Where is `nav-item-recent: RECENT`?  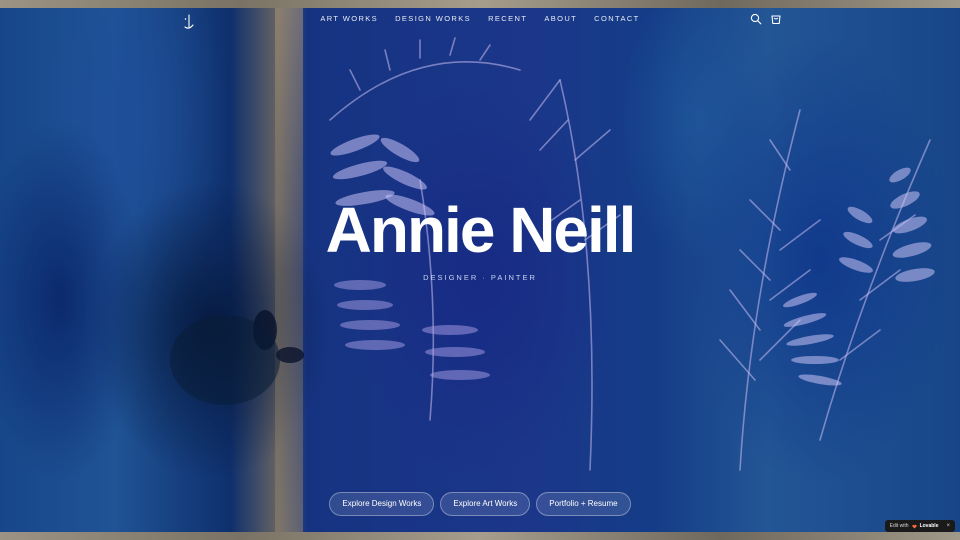
nav-item-recent: RECENT is located at coordinates (508, 18).